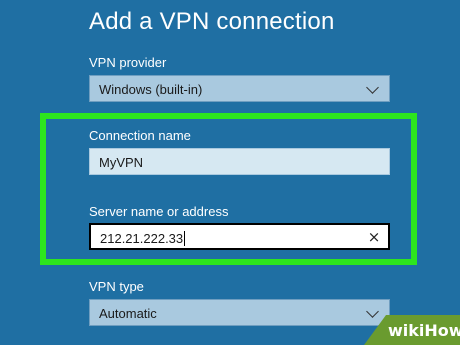 This screenshot has width=460, height=345. Describe the element at coordinates (159, 211) in the screenshot. I see `server-address-label: Server name or address` at that location.